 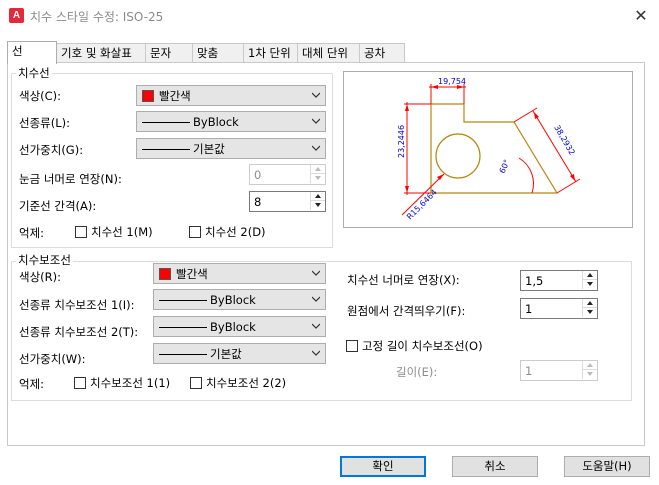 I want to click on suppress-dim-line-2-checkbox: 치수선 2(D), so click(x=244, y=232).